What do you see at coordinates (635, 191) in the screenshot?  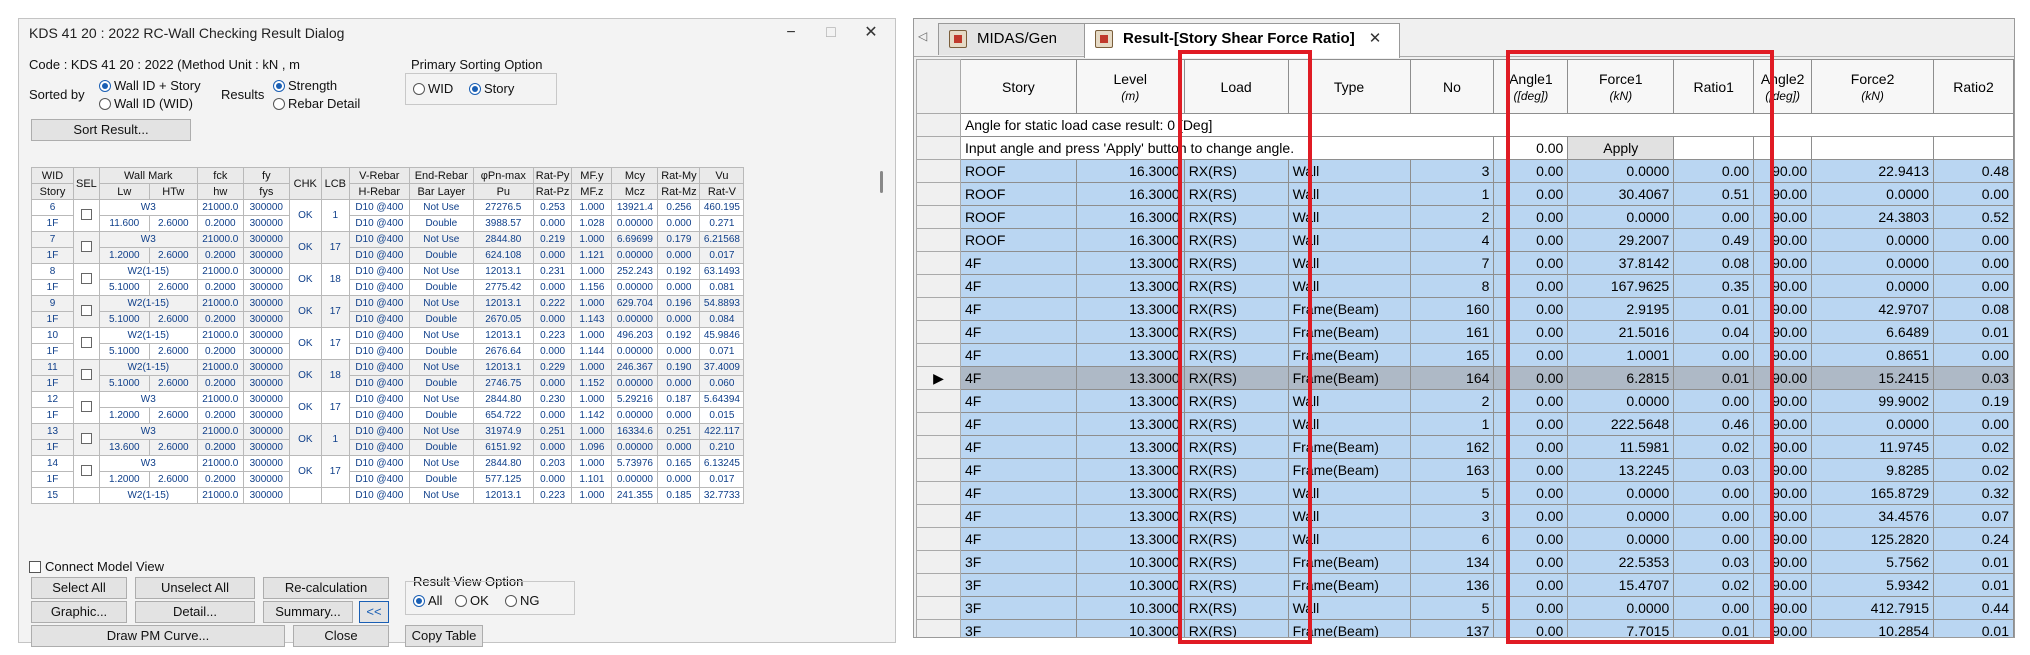 I see `column-header: Mcz` at bounding box center [635, 191].